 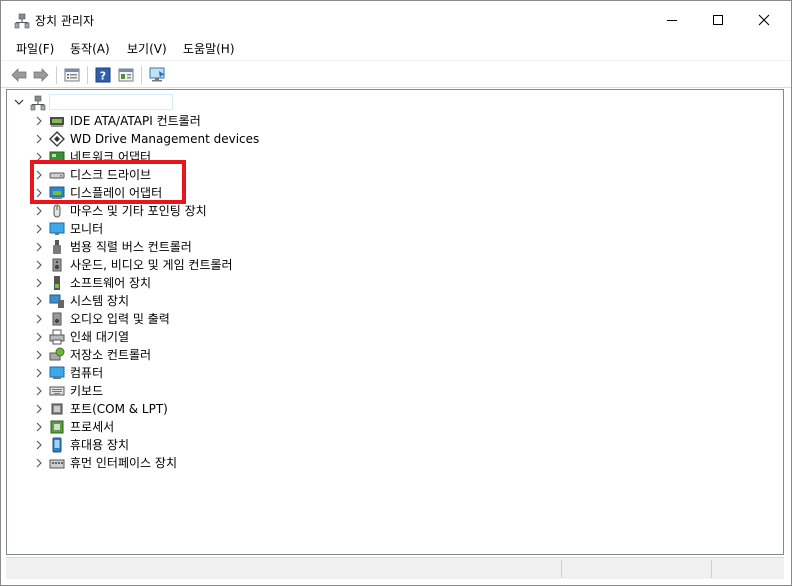 I want to click on tree-item: 프로세서, so click(x=257, y=427).